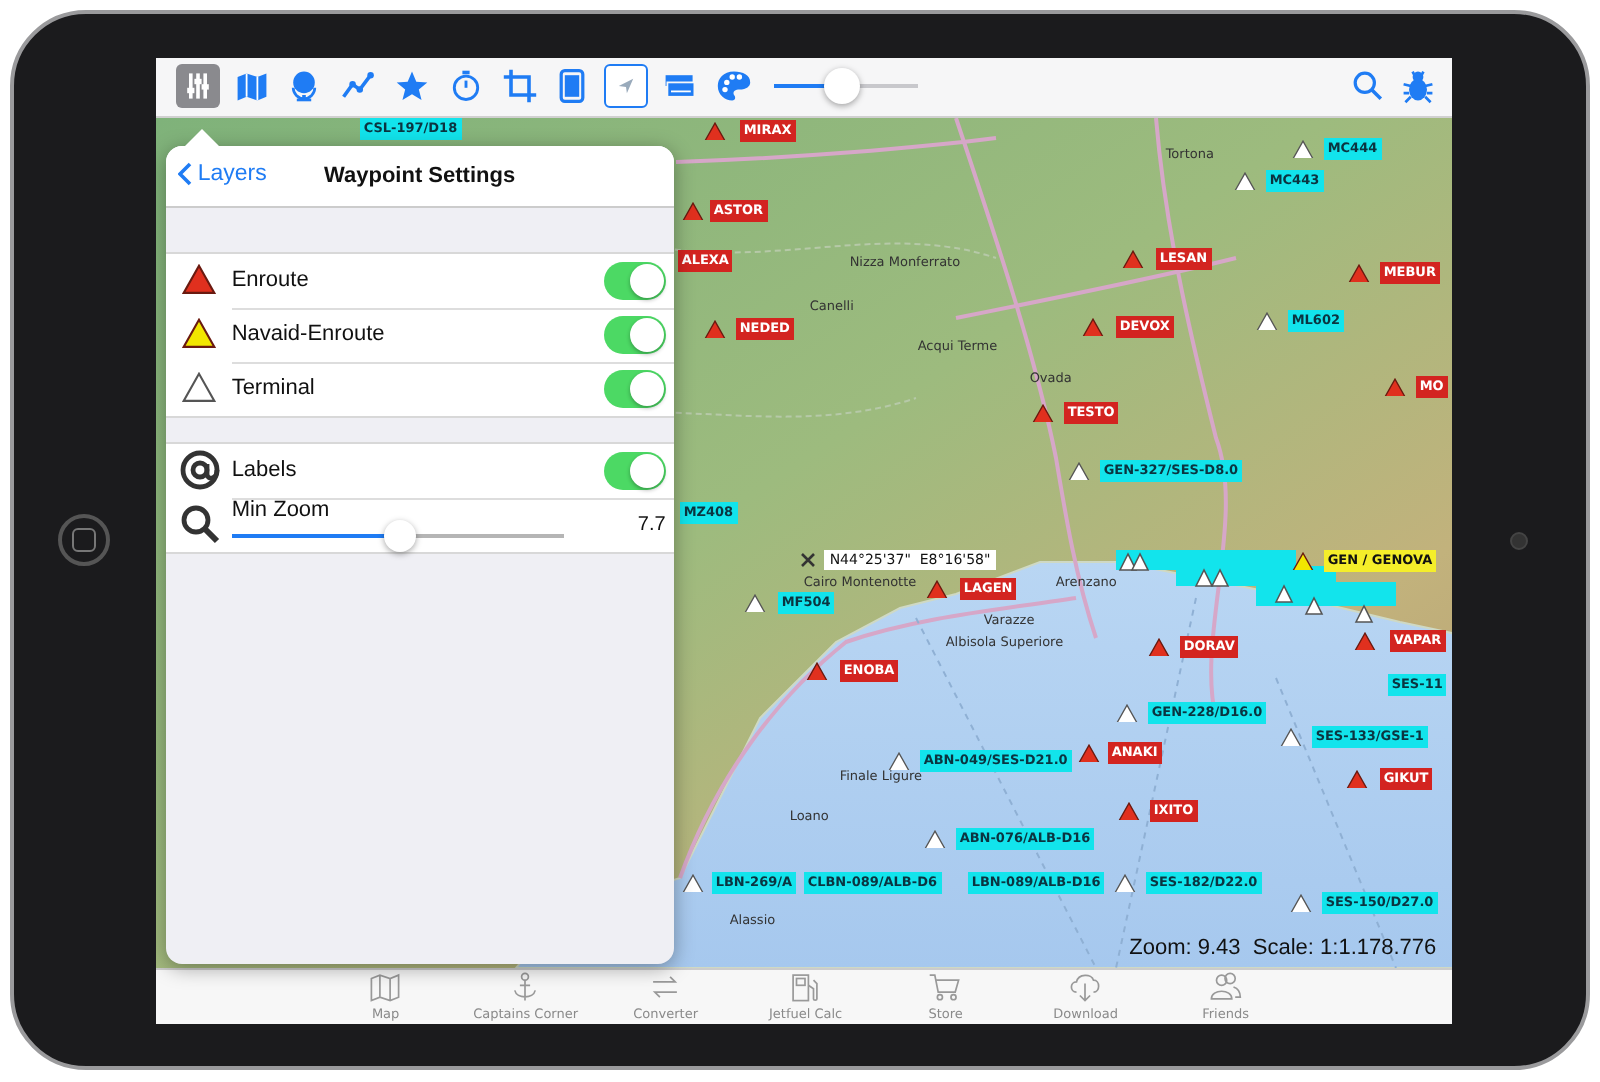 This screenshot has height=1082, width=1600. What do you see at coordinates (420, 175) in the screenshot?
I see `popover-title: Waypoint Settings` at bounding box center [420, 175].